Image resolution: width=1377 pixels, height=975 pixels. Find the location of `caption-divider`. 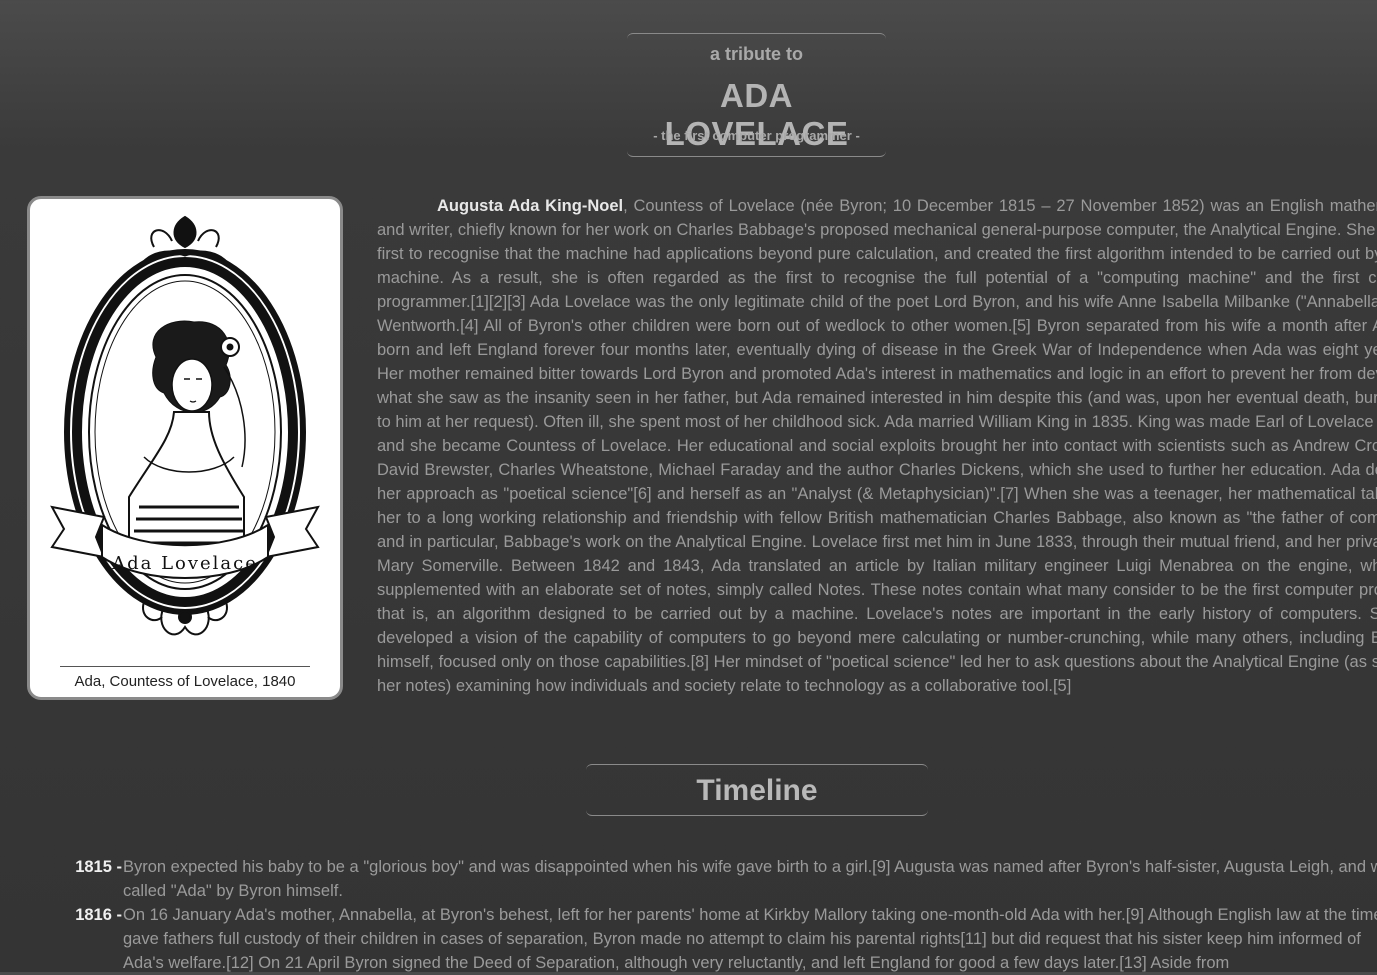

caption-divider is located at coordinates (185, 666).